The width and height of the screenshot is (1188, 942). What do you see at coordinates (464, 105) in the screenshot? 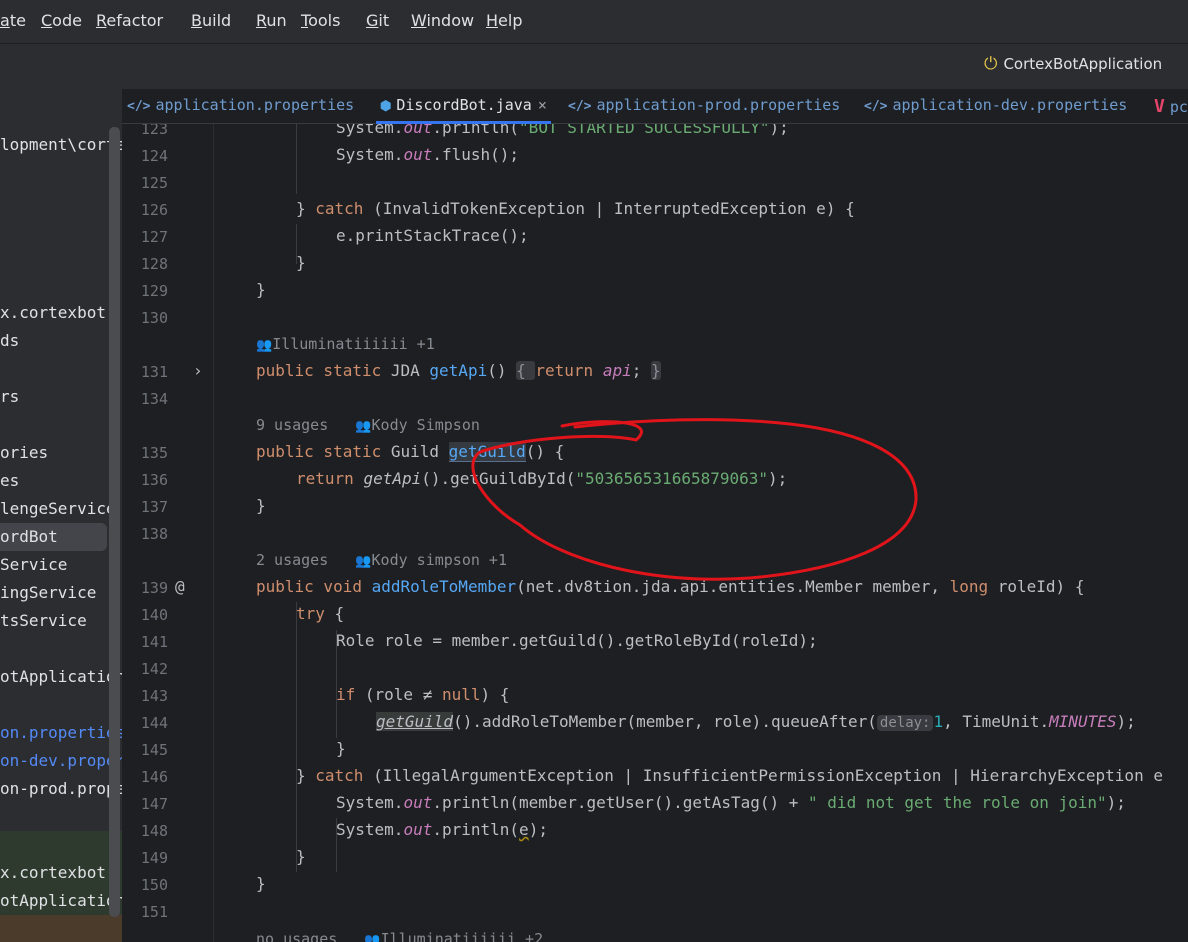
I see `tab-label: DiscordBot.java` at bounding box center [464, 105].